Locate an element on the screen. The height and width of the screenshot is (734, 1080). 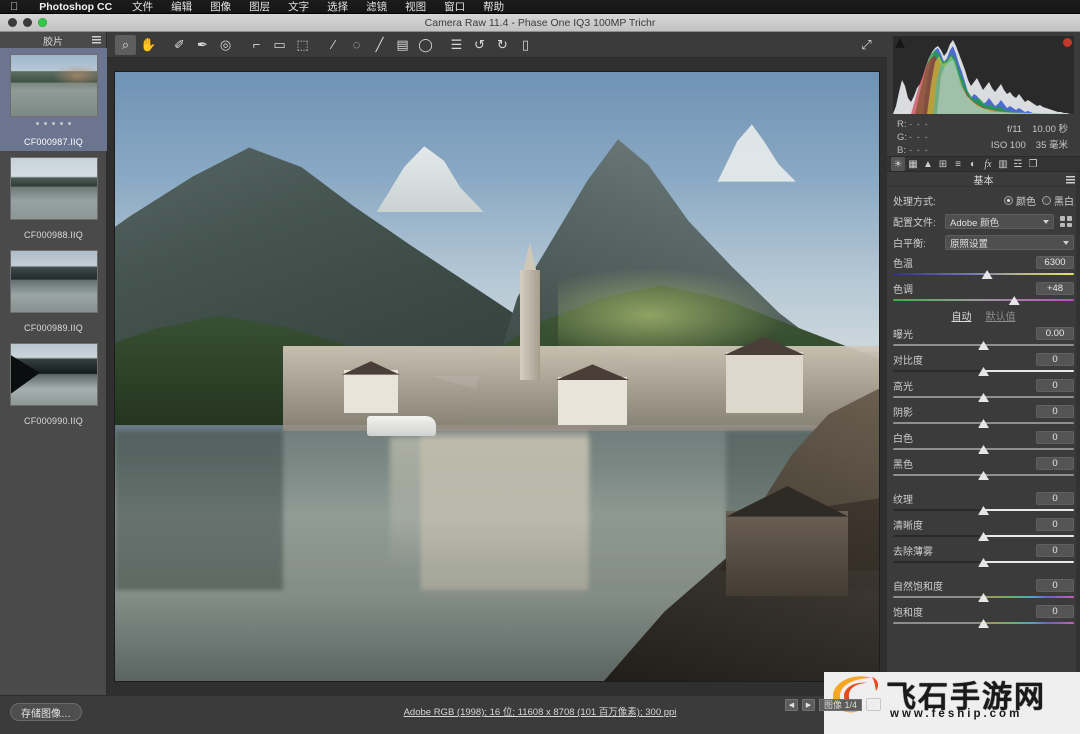
slider-value: +48 is located at coordinates (1055, 288).